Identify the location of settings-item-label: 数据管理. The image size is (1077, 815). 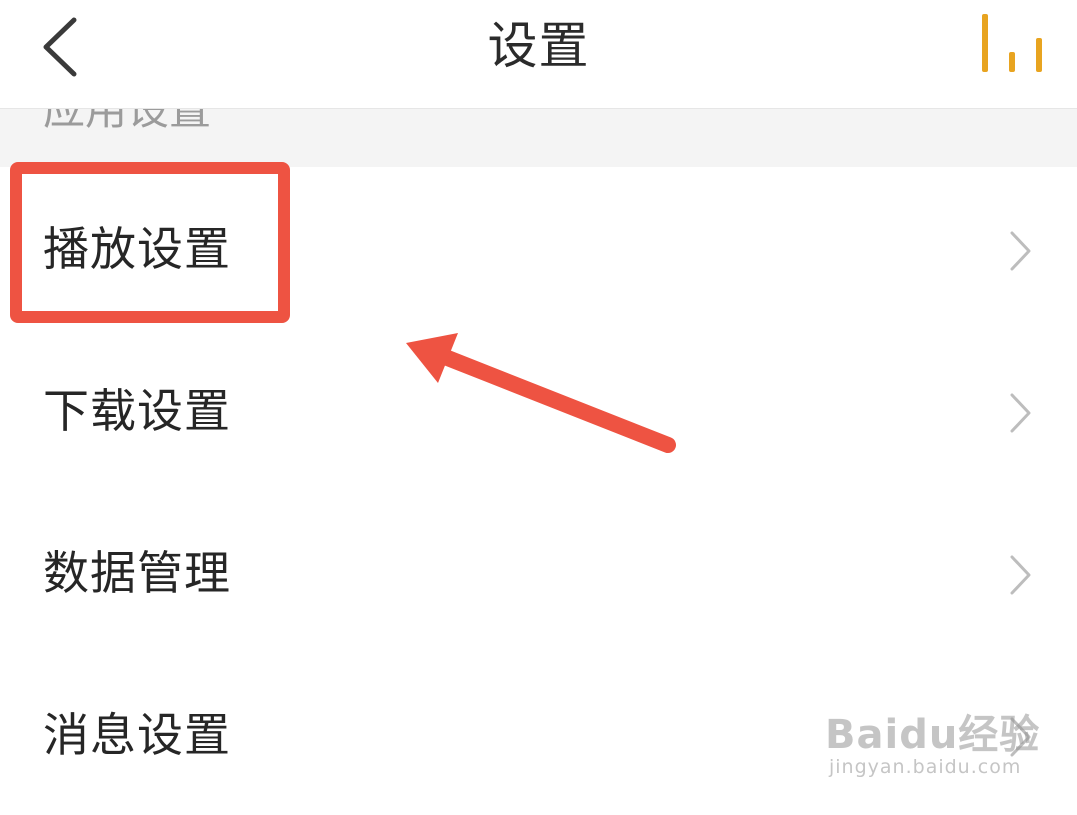
(137, 573).